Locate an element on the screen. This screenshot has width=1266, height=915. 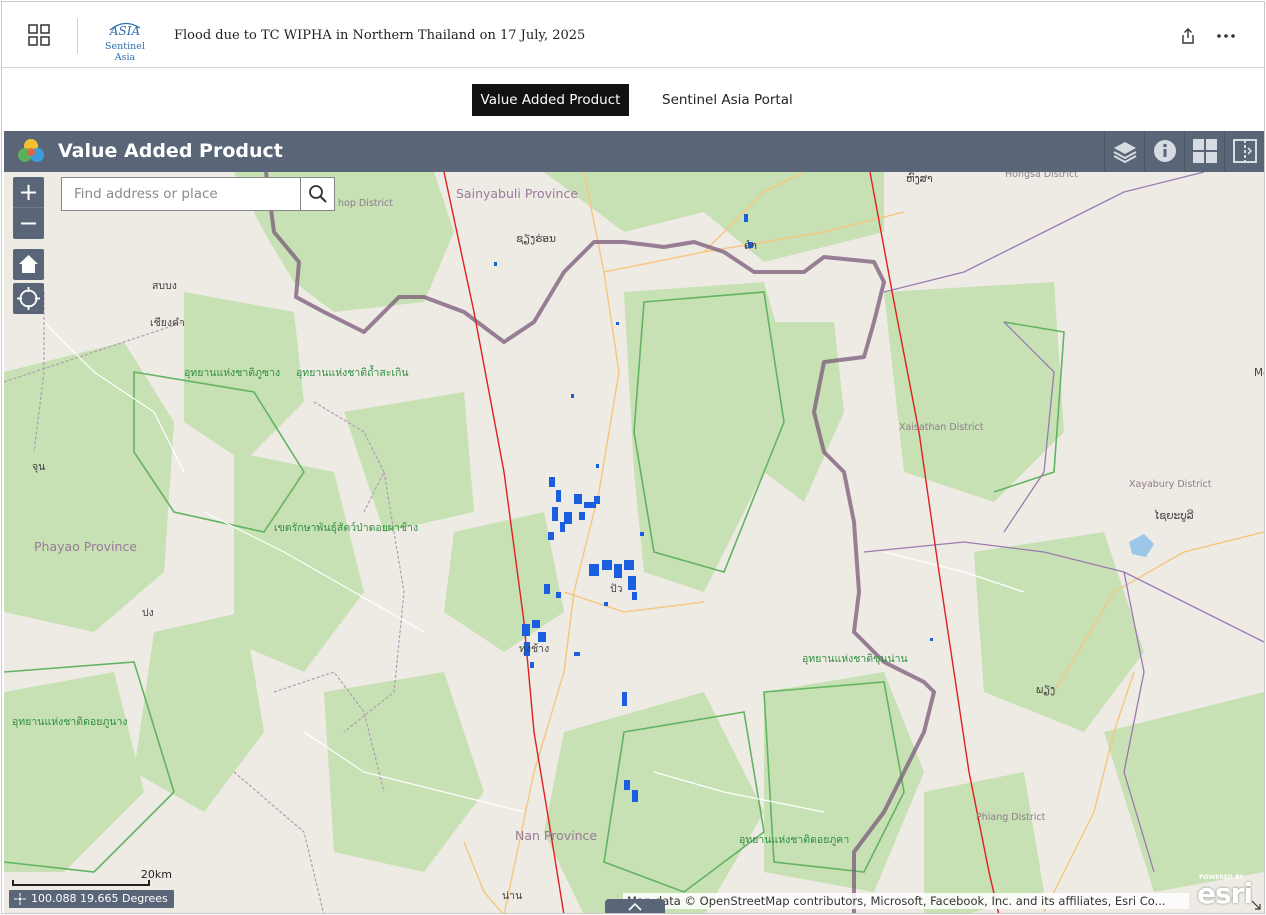
coordinate-text: 100.088 19.665 Degrees is located at coordinates (99, 898).